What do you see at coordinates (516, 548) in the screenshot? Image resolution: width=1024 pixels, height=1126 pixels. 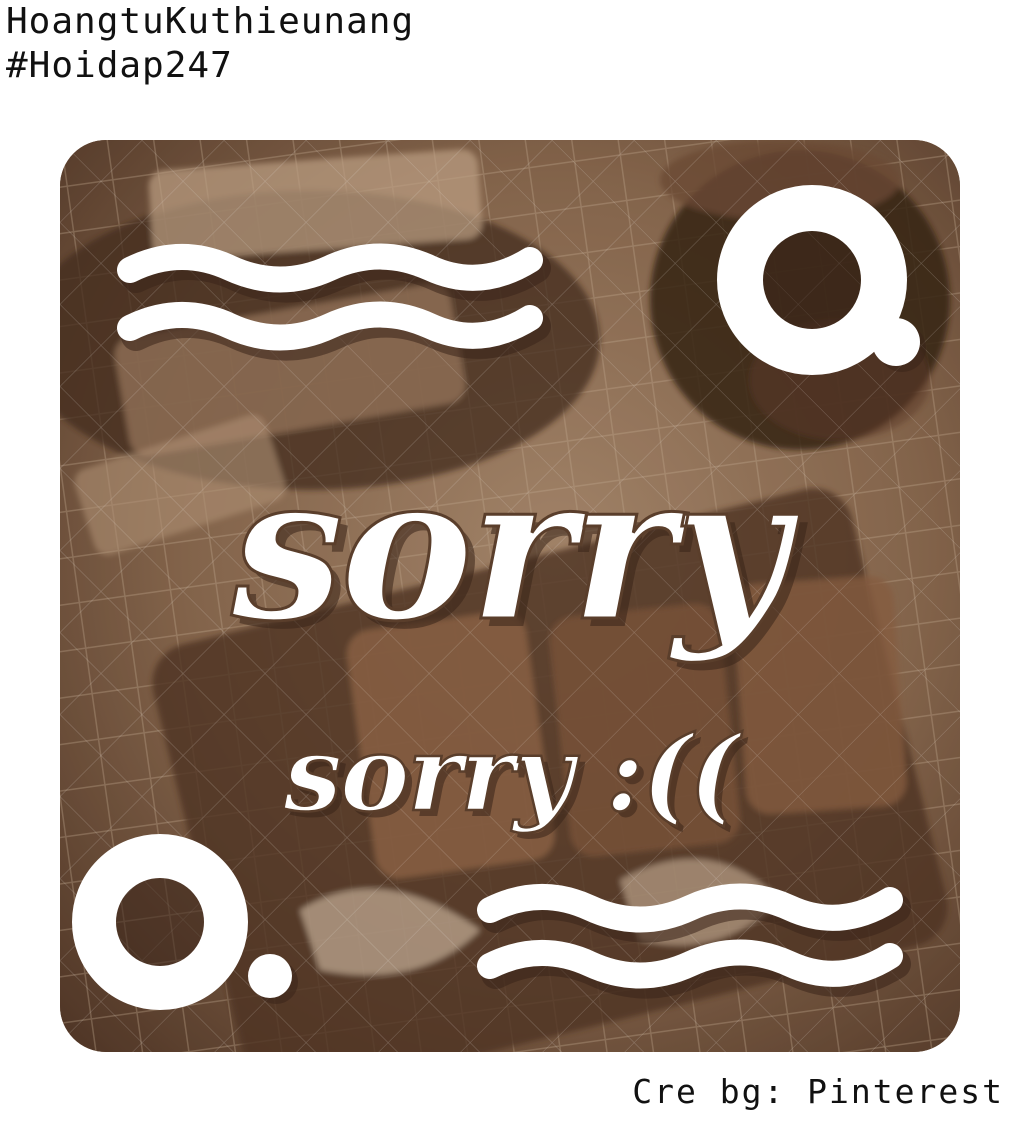 I see `main-word: sorry` at bounding box center [516, 548].